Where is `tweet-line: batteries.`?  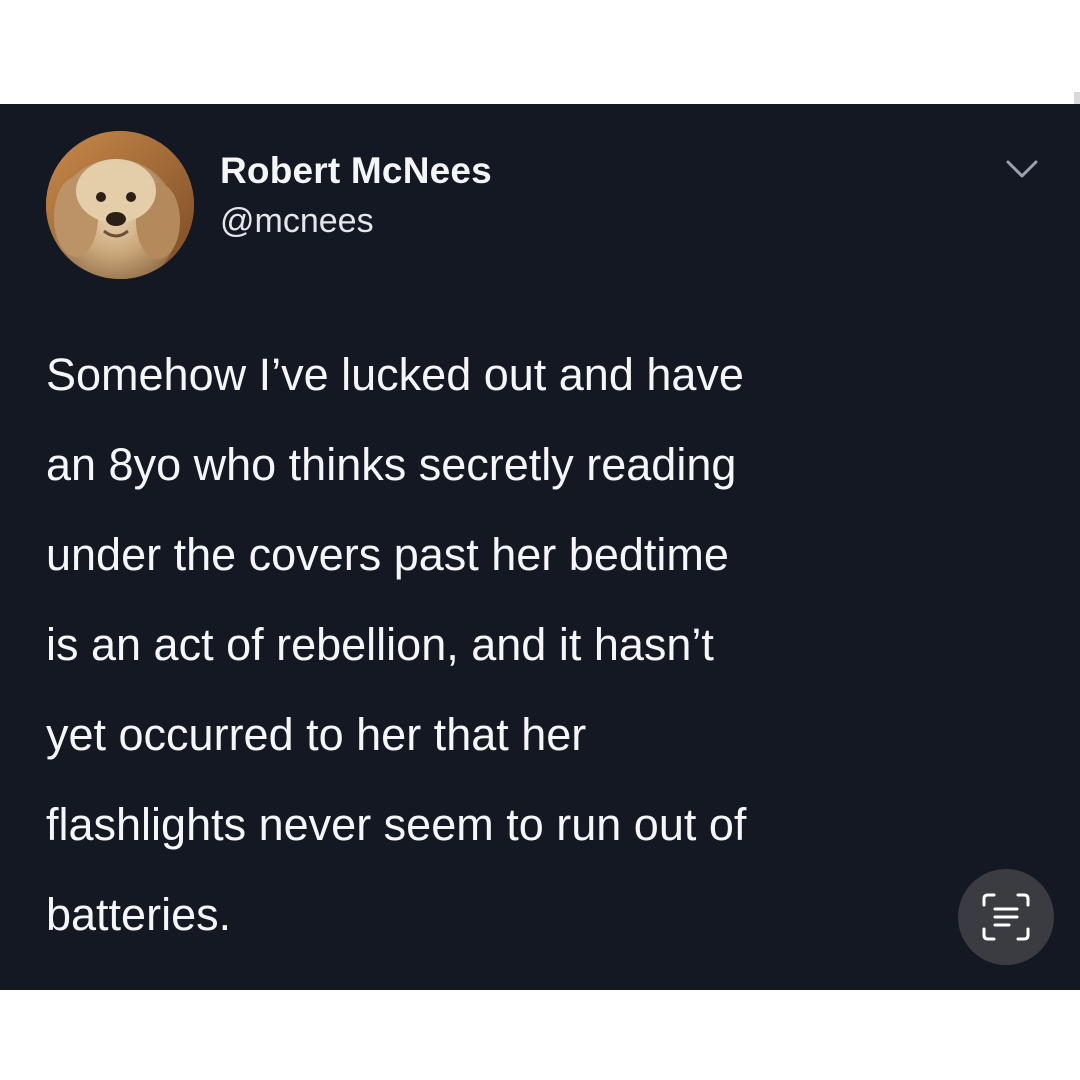 tweet-line: batteries. is located at coordinates (139, 914).